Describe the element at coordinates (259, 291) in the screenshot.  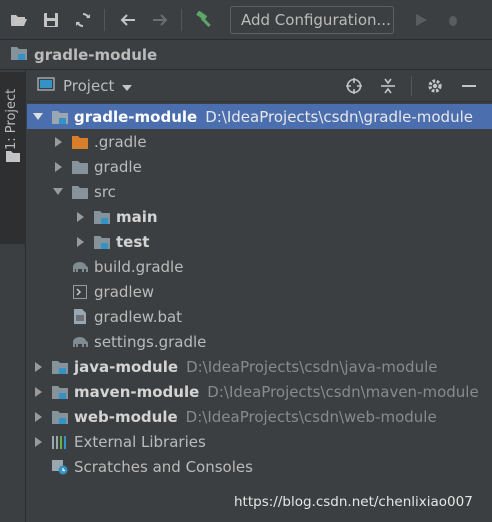
I see `tree-row-gradlew: gradlew` at that location.